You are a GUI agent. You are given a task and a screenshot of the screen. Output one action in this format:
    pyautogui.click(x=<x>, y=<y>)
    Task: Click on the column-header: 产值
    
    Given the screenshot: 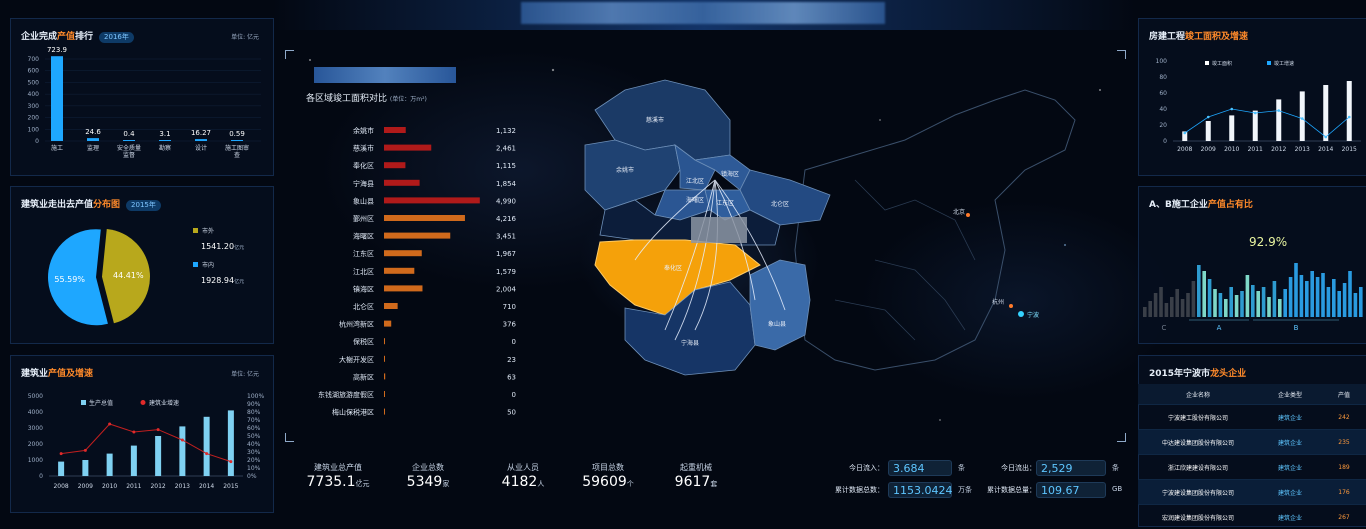 What is the action you would take?
    pyautogui.click(x=1344, y=394)
    